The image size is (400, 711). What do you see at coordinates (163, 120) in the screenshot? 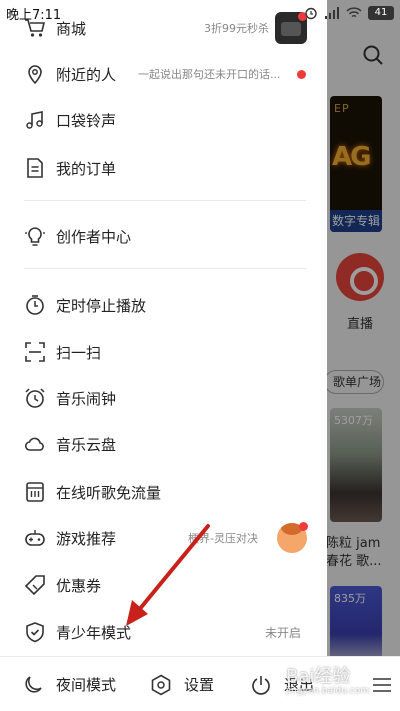
I see `drawer-item-ringtone: 口袋铃声` at bounding box center [163, 120].